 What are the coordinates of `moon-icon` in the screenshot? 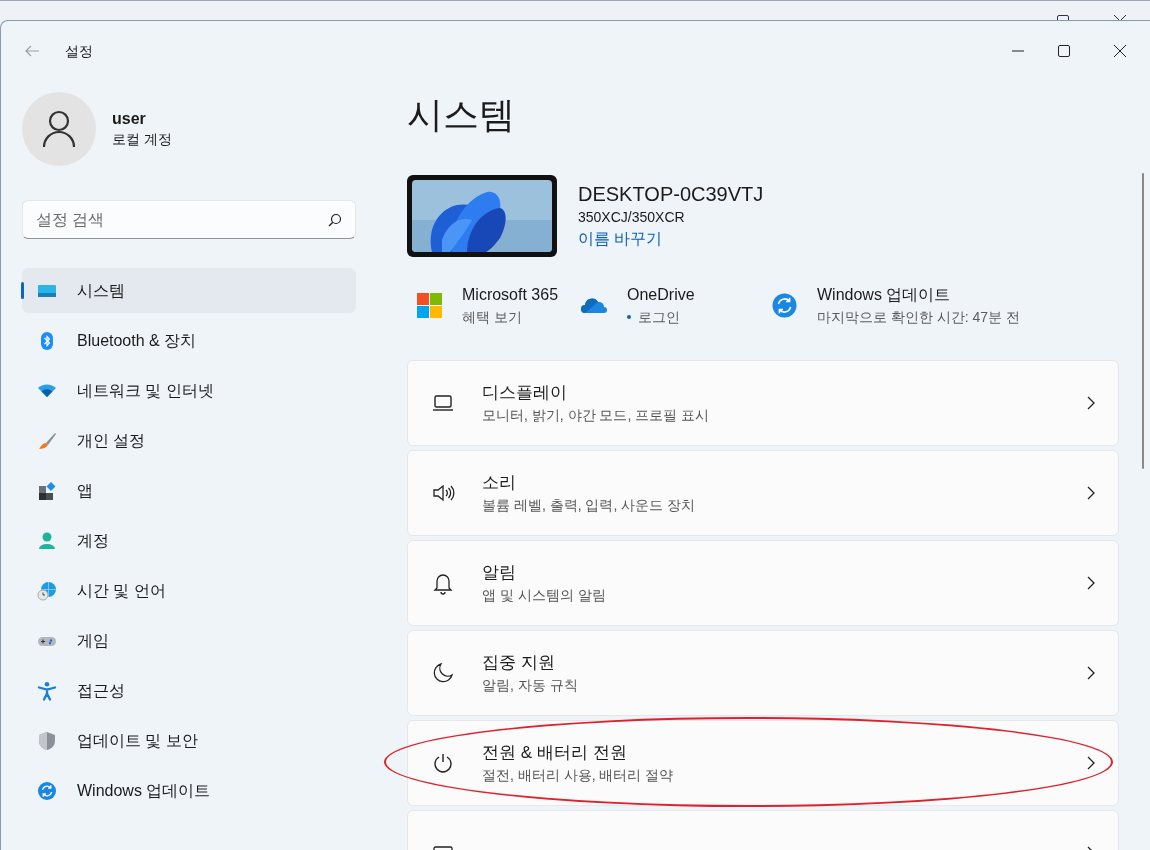 It's located at (443, 673).